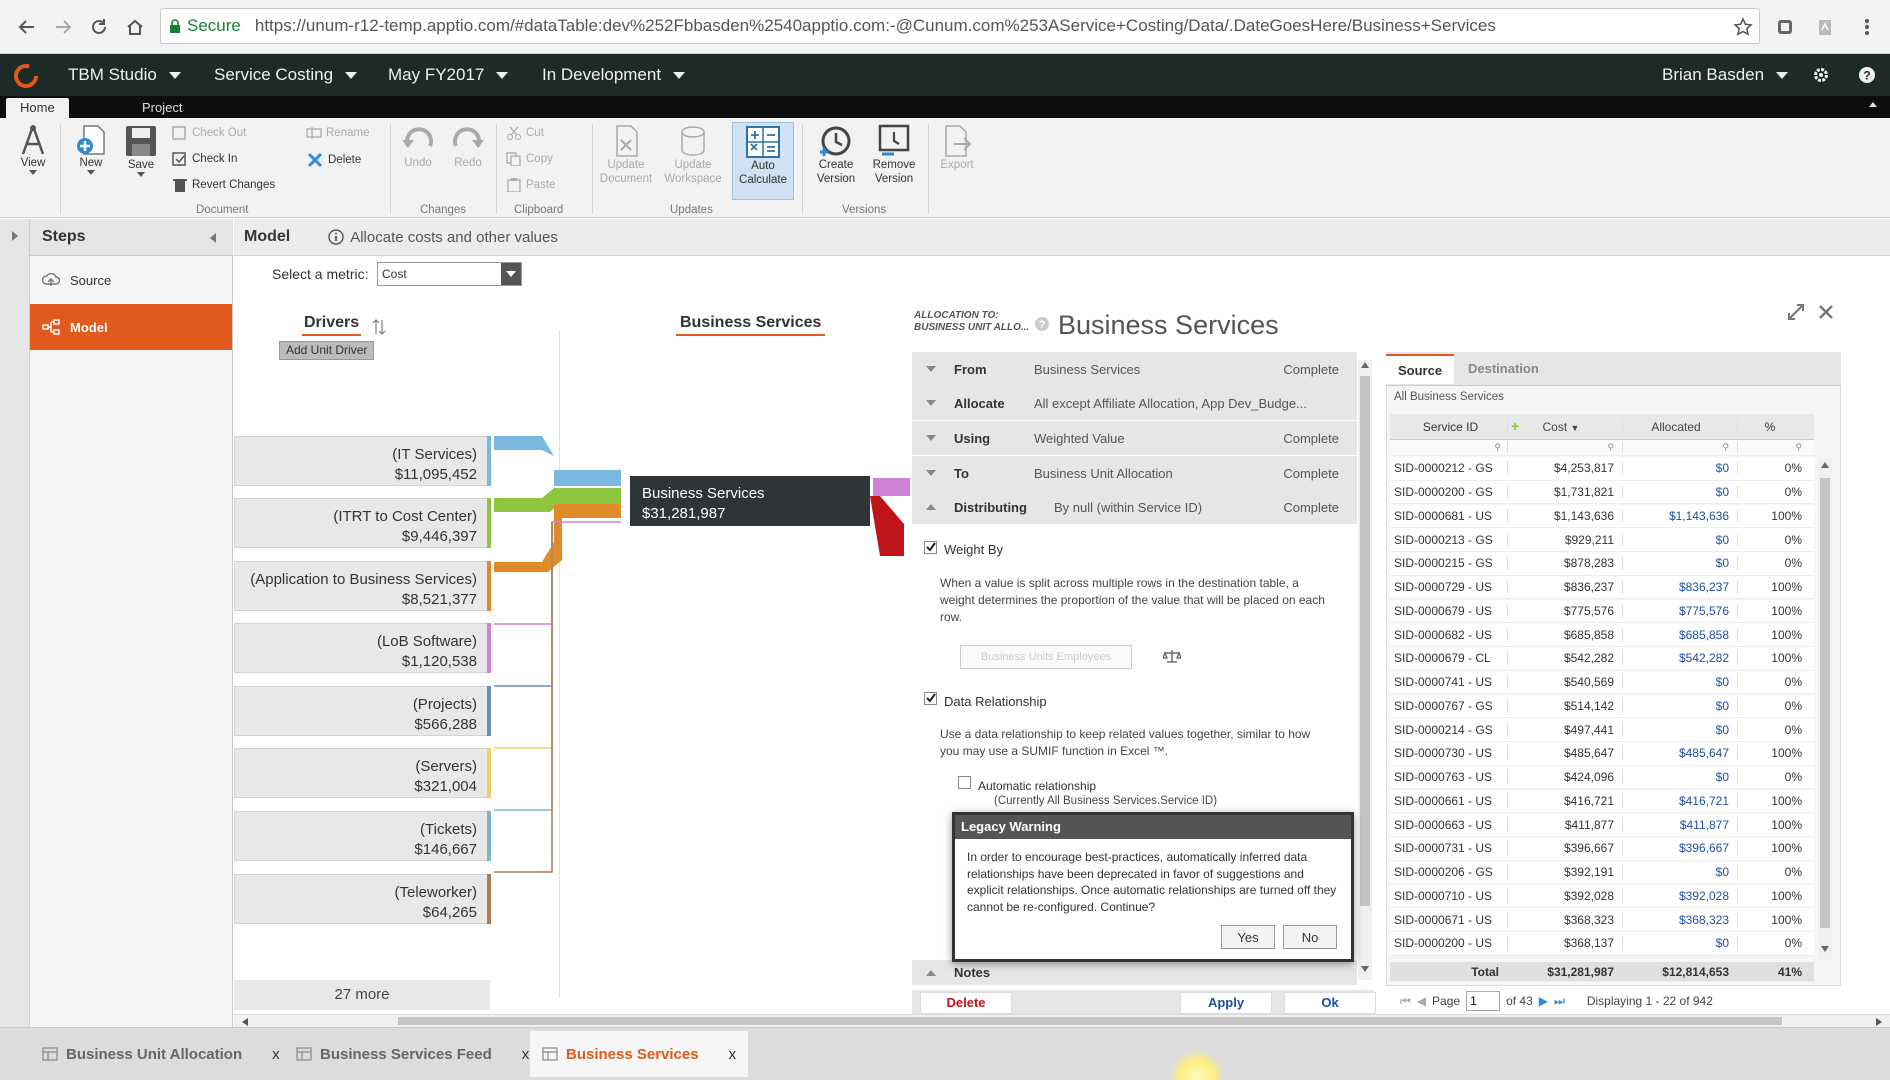  What do you see at coordinates (1420, 369) in the screenshot?
I see `tab-source: Source` at bounding box center [1420, 369].